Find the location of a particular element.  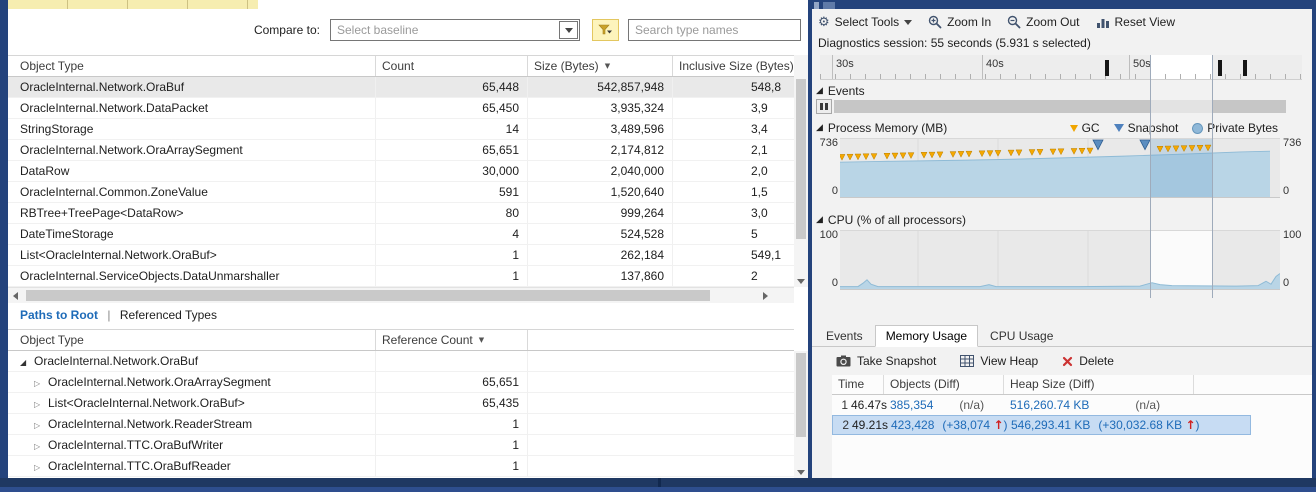

paths-table-vertical-scrollbar is located at coordinates (801, 414).